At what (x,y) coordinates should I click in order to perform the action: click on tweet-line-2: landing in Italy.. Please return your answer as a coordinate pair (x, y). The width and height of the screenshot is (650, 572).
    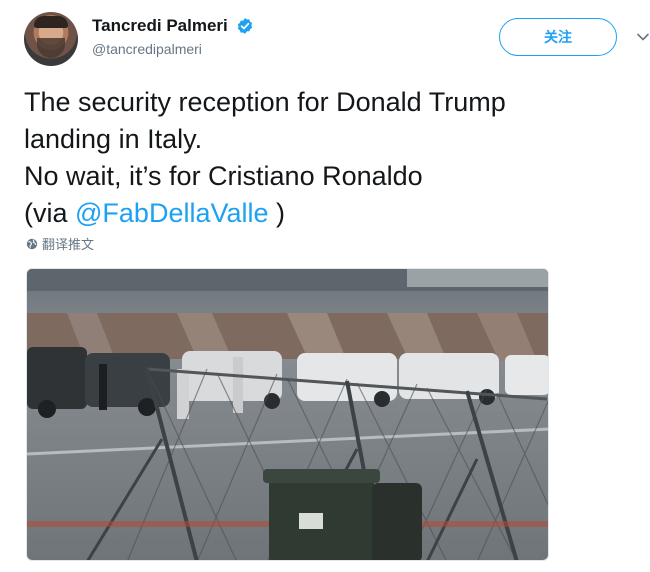
    Looking at the image, I should click on (113, 139).